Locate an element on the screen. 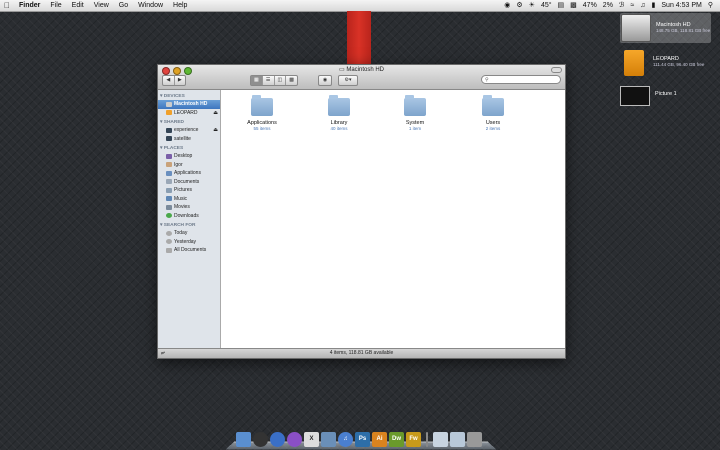 Image resolution: width=720 pixels, height=450 pixels. pictures-icon is located at coordinates (169, 190).